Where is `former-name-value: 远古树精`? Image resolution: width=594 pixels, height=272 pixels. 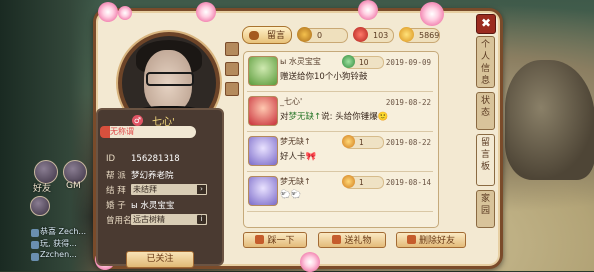 former-name-value: 远古树精 is located at coordinates (149, 219).